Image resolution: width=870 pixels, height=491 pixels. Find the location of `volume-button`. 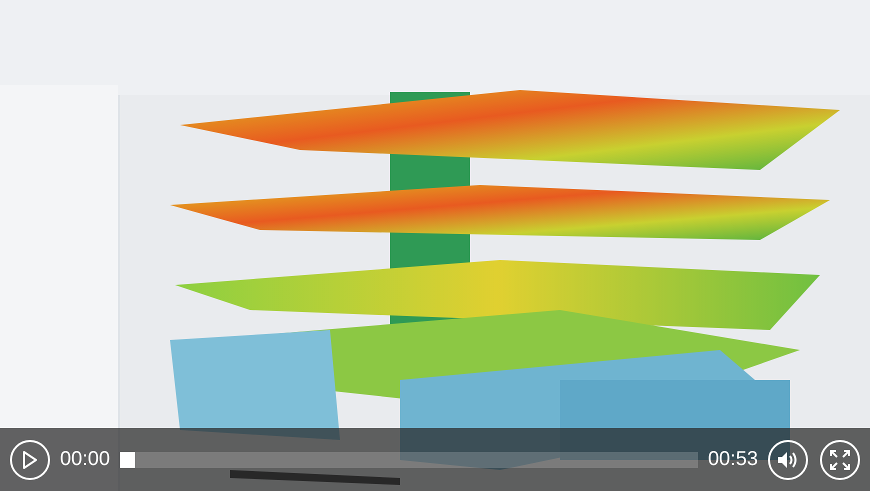

volume-button is located at coordinates (788, 460).